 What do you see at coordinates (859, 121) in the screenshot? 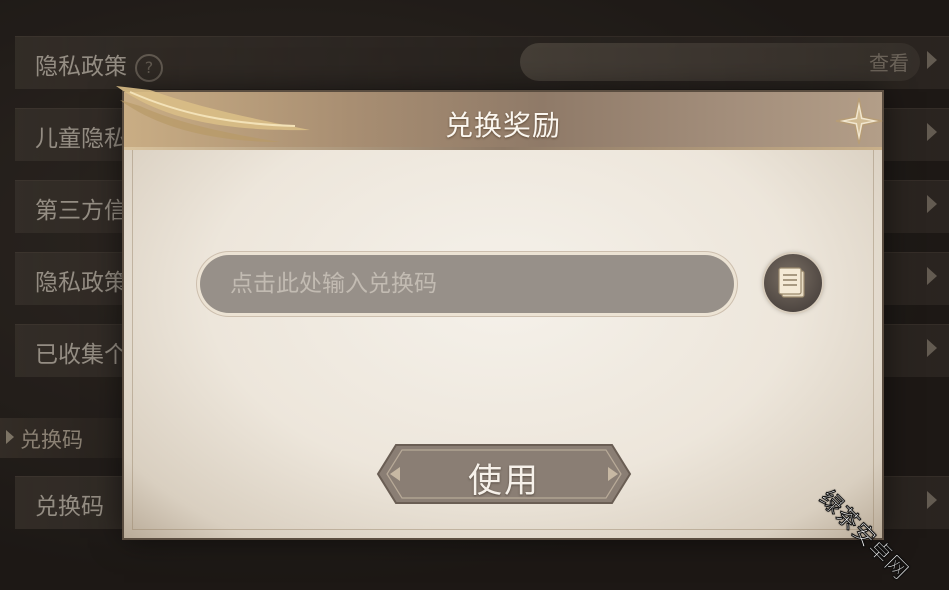
I see `close-icon` at bounding box center [859, 121].